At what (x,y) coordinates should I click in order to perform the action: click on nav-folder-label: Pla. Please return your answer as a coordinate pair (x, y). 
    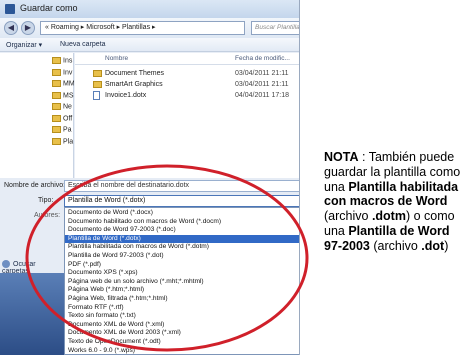
    Looking at the image, I should click on (68, 141).